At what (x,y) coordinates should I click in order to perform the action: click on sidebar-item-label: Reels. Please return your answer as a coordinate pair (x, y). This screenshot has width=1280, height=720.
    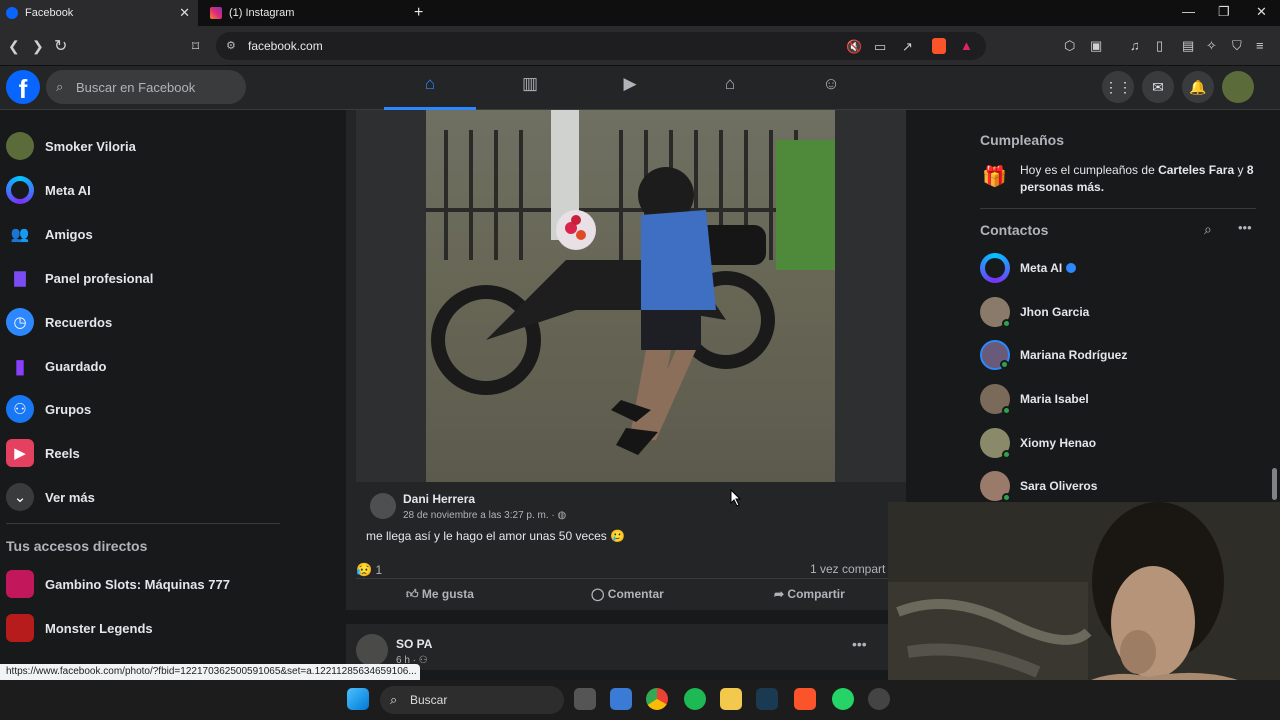
    Looking at the image, I should click on (62, 453).